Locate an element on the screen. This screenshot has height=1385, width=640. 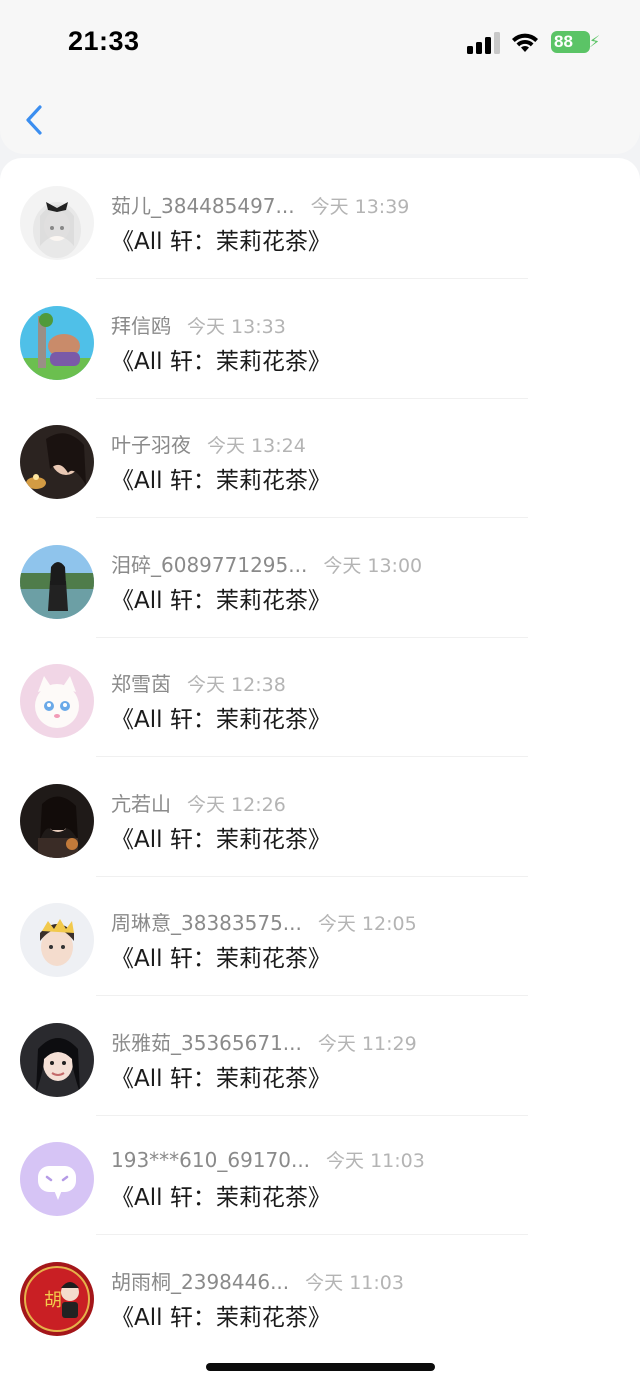
avatar: 胡 is located at coordinates (57, 1298).